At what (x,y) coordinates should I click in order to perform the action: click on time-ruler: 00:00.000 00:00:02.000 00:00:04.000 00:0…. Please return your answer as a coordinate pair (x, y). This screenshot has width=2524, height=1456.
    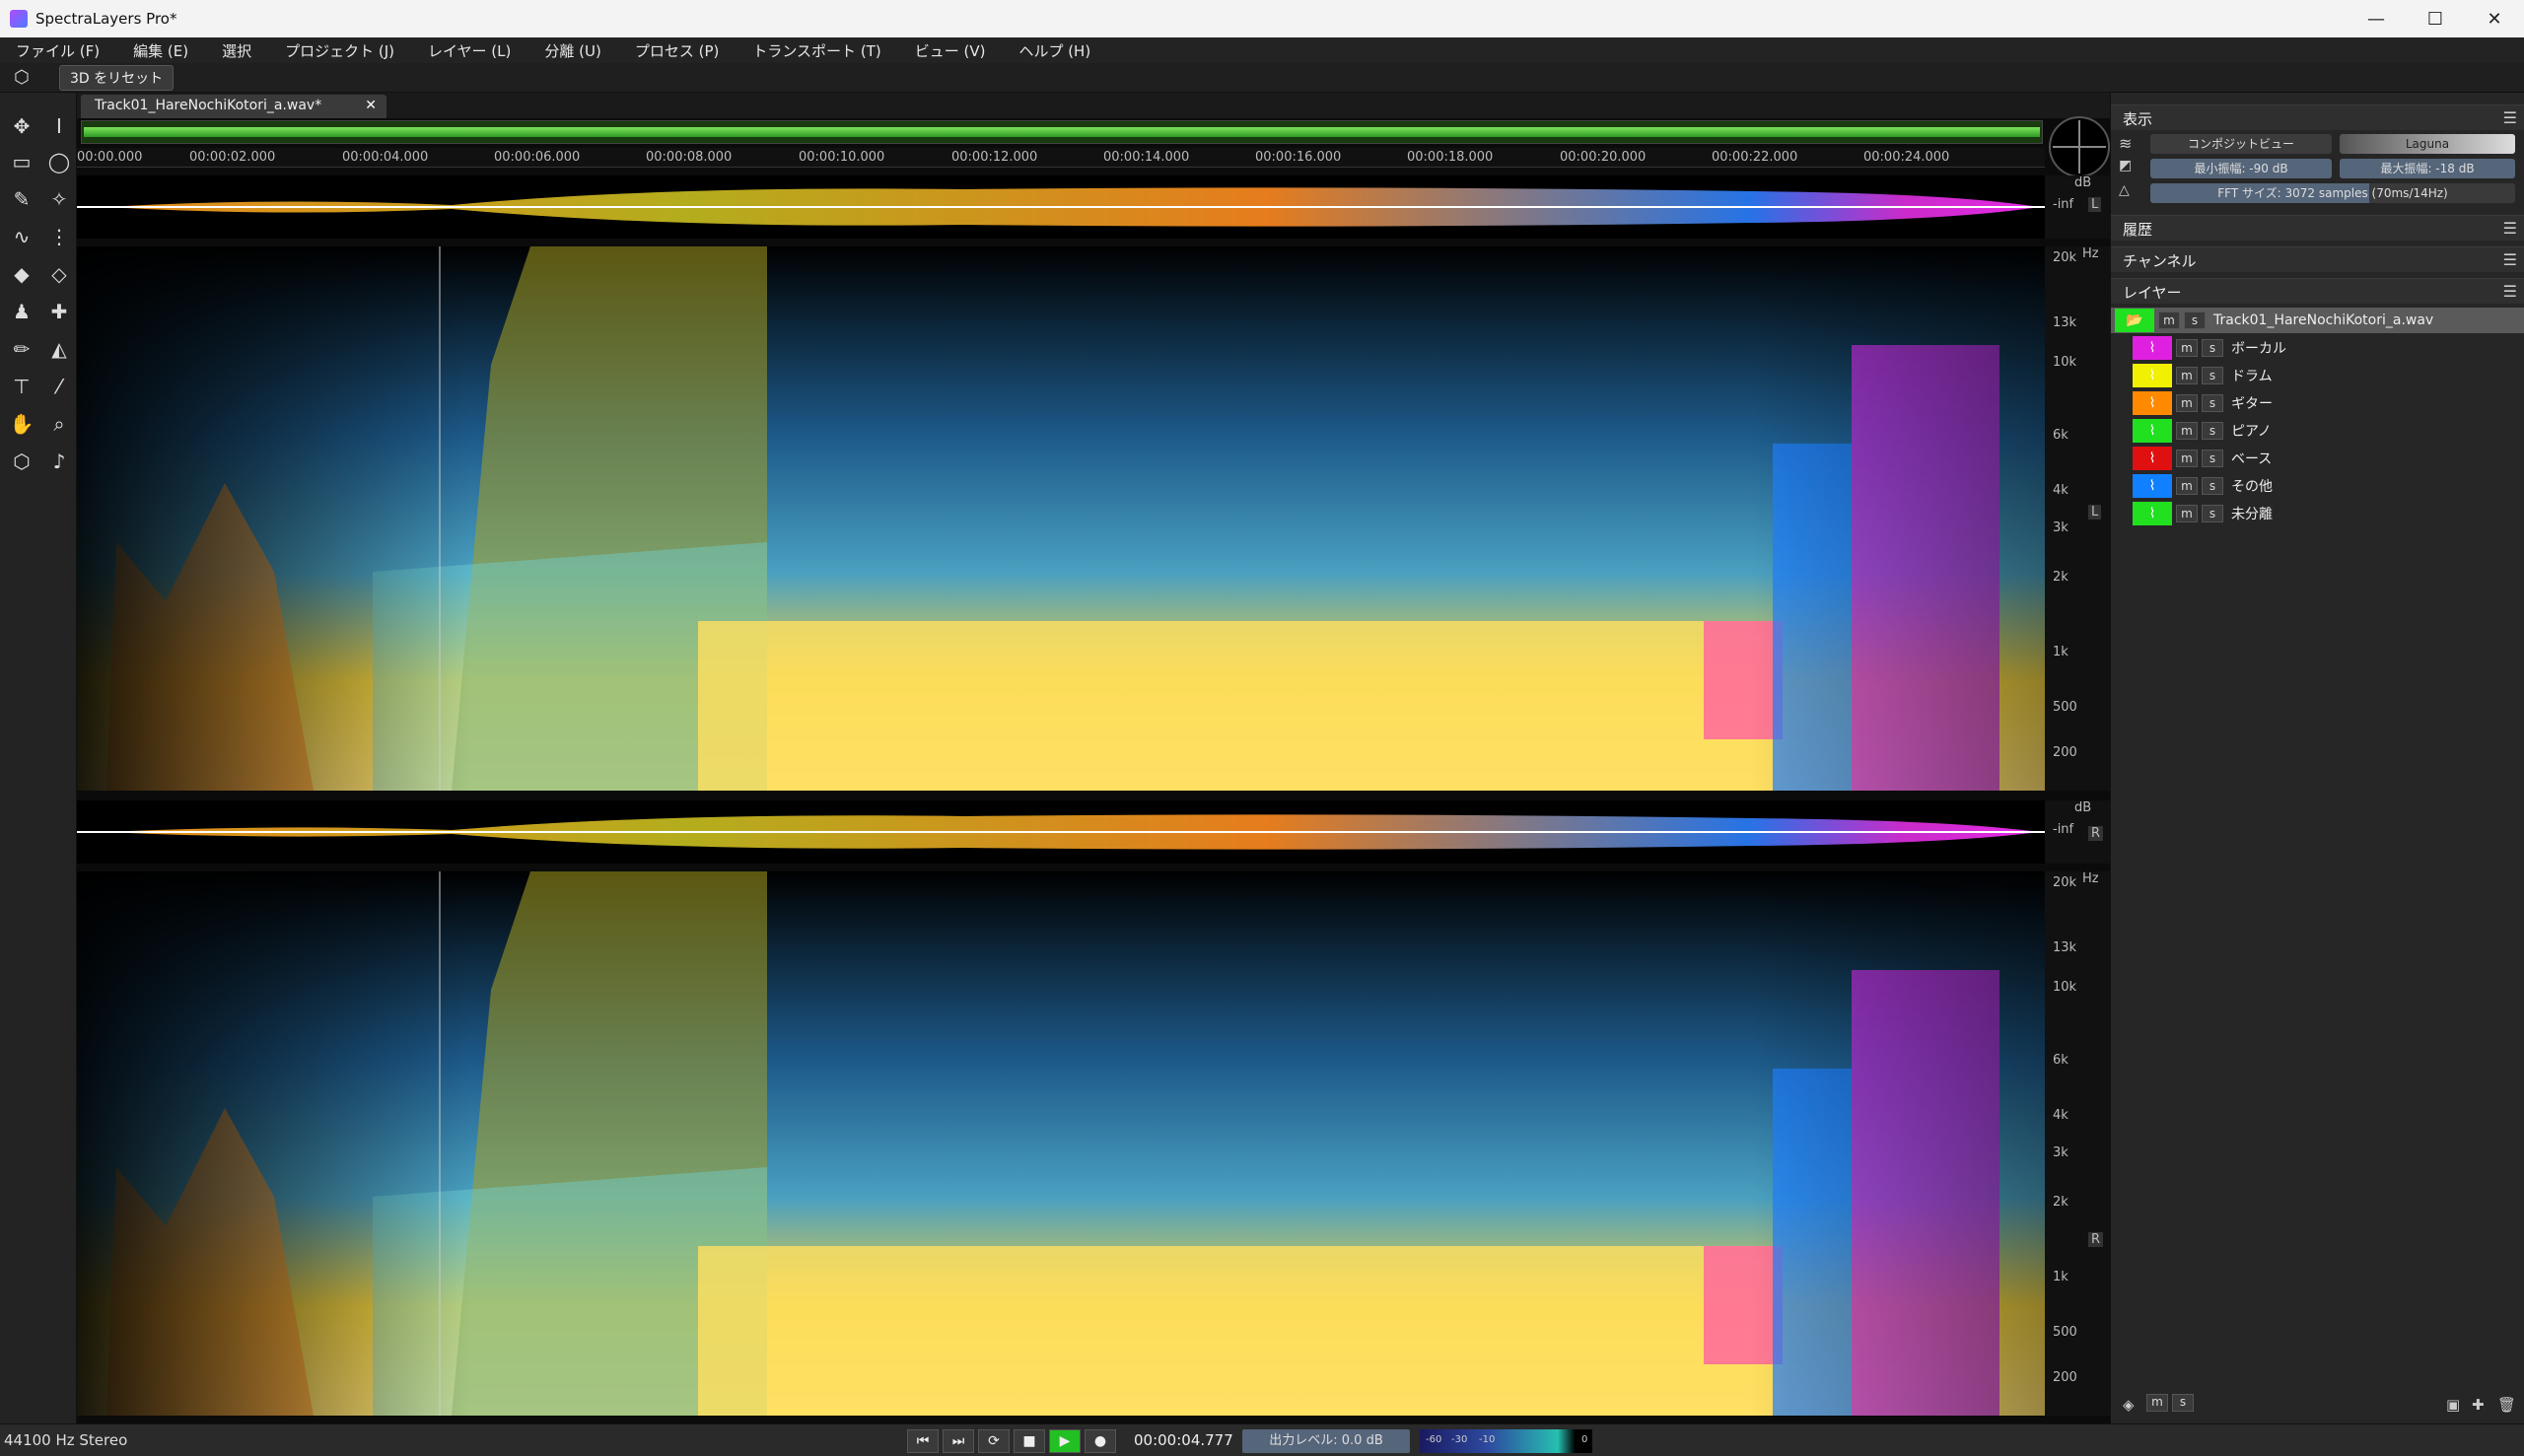
    Looking at the image, I should click on (1061, 158).